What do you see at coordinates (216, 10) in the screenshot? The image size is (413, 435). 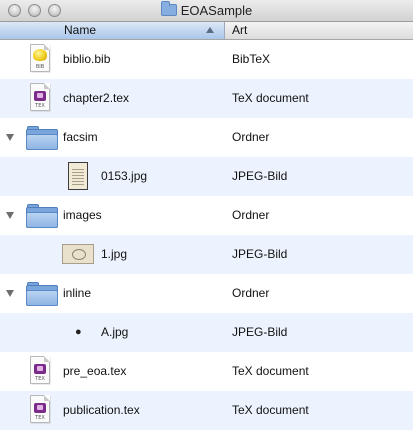 I see `window-title: EOASample` at bounding box center [216, 10].